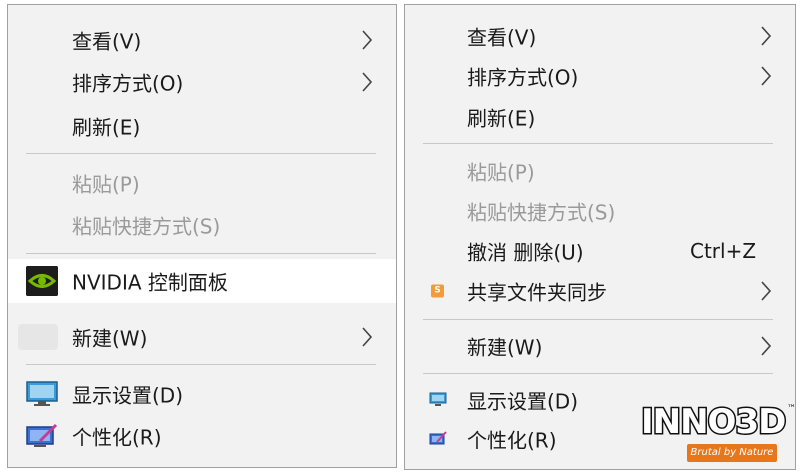 Image resolution: width=800 pixels, height=474 pixels. I want to click on inno3d-logo: INNO3D ™ Brutal by Nature, so click(719, 435).